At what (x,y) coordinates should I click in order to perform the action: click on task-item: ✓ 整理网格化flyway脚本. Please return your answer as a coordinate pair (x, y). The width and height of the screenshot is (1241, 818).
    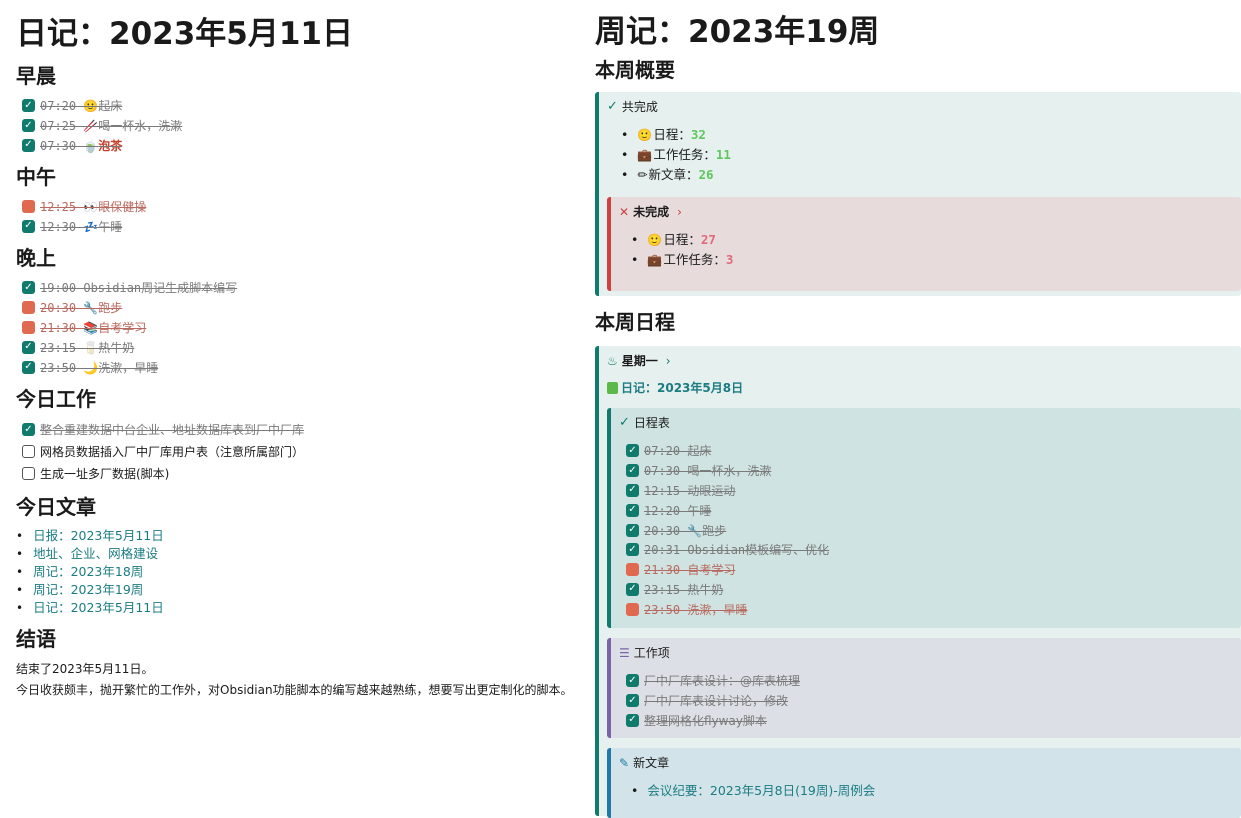
    Looking at the image, I should click on (930, 721).